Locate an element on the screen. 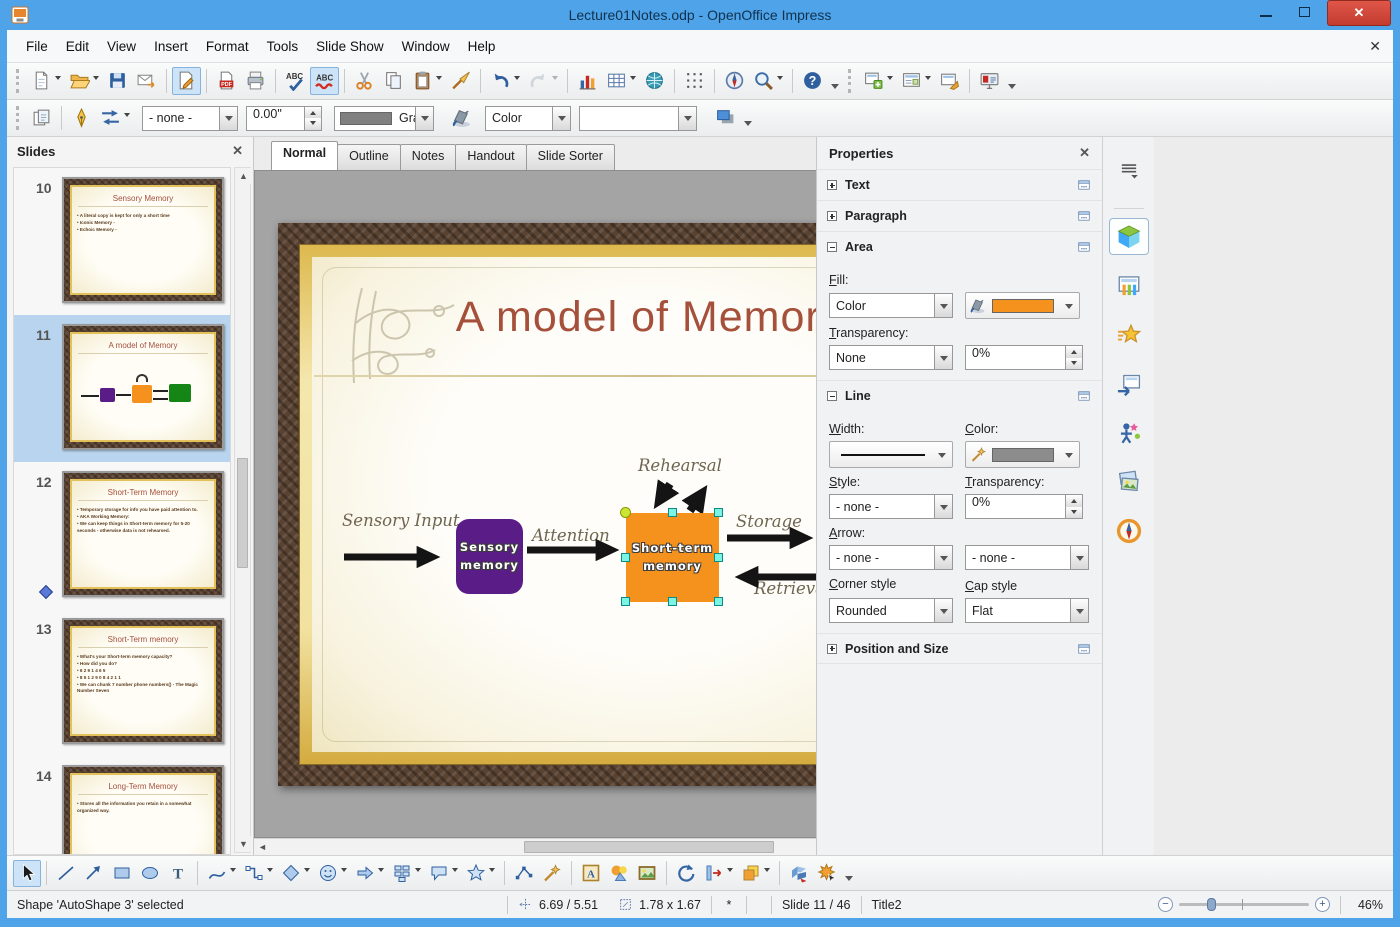 The width and height of the screenshot is (1400, 927). flowchart-tool is located at coordinates (406, 873).